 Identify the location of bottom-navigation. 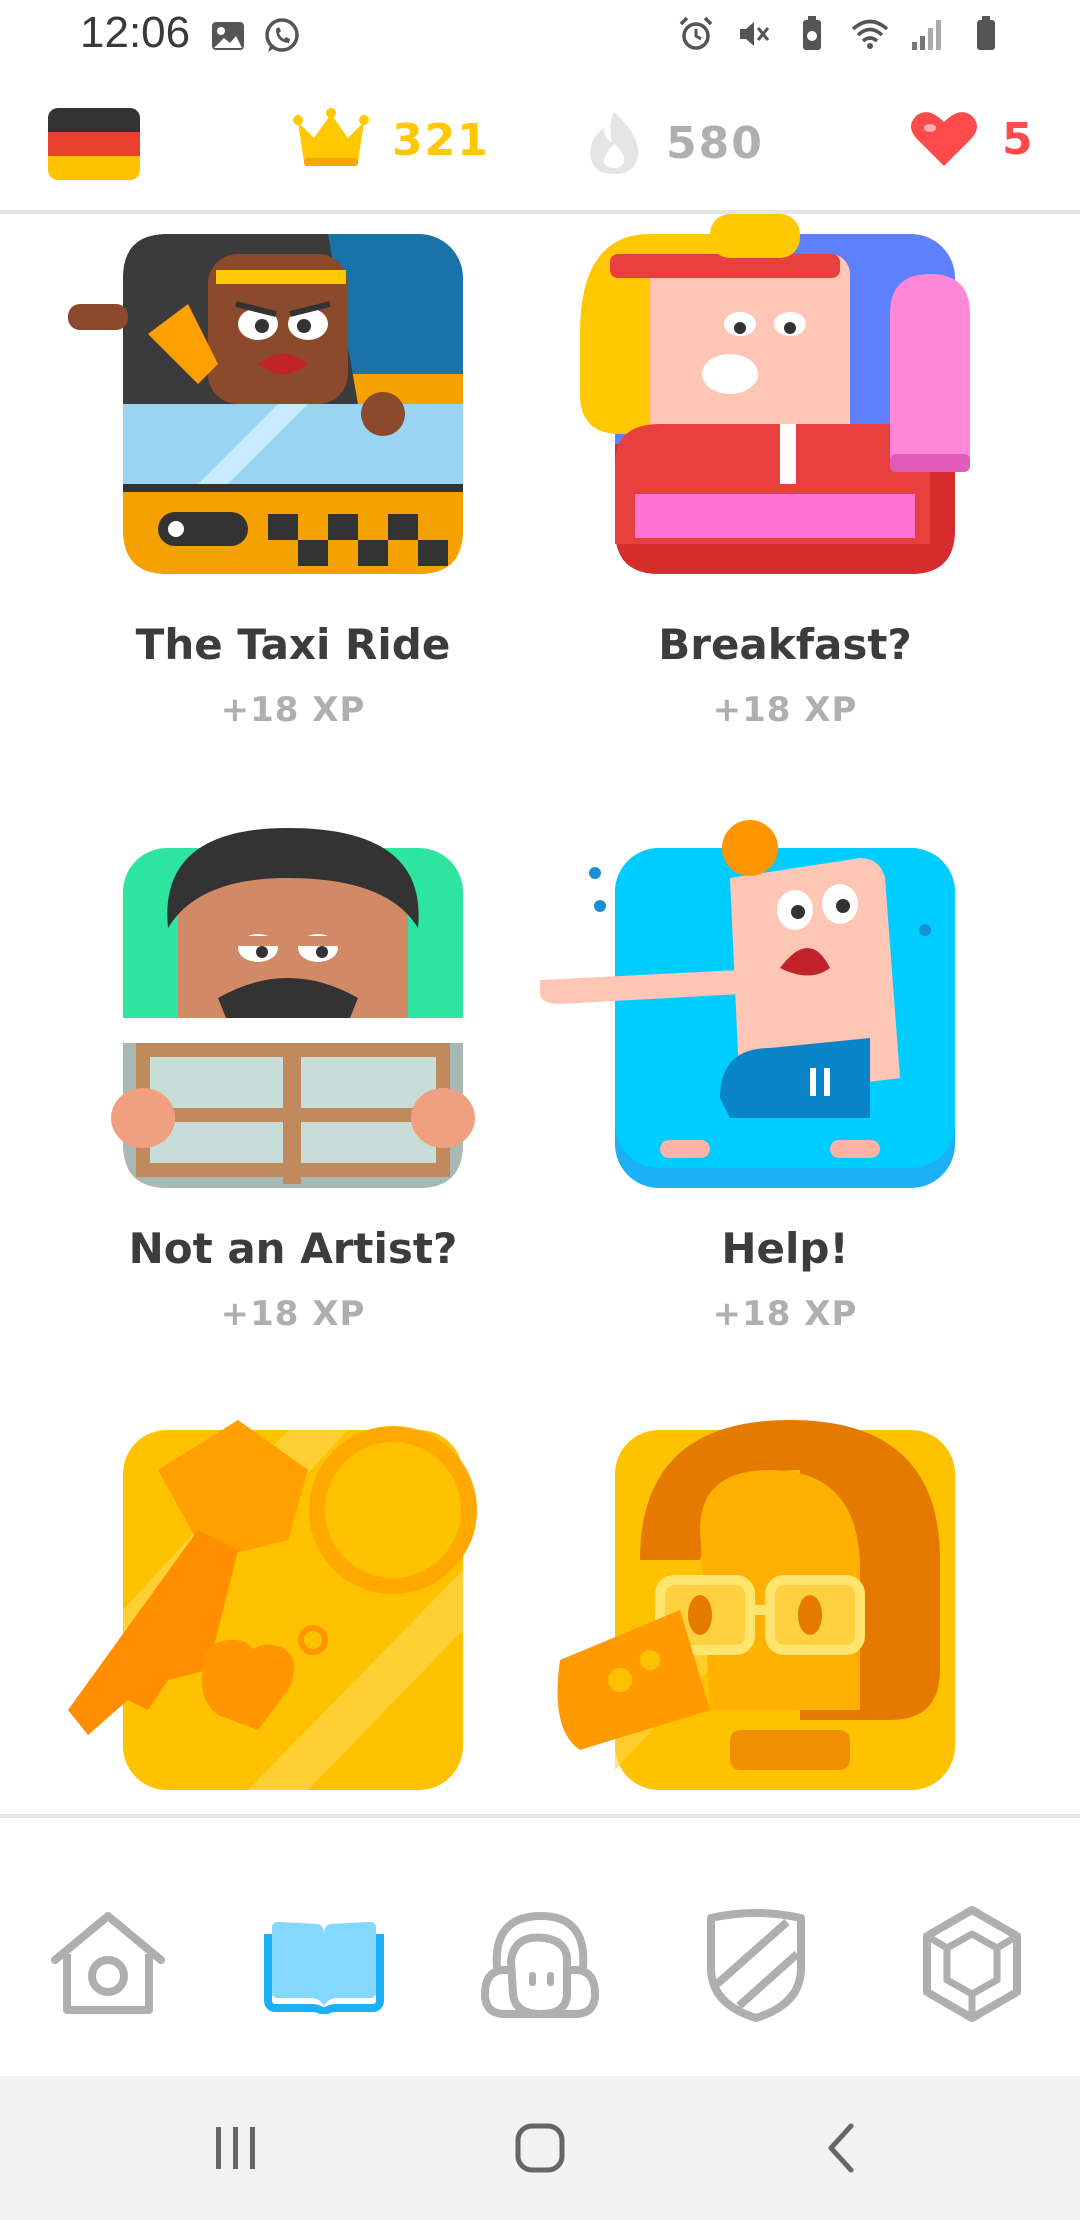
(540, 1947).